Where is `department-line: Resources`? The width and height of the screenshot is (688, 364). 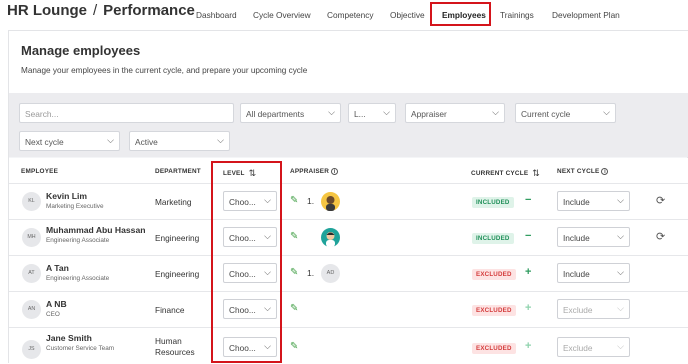
department-line: Resources is located at coordinates (175, 352).